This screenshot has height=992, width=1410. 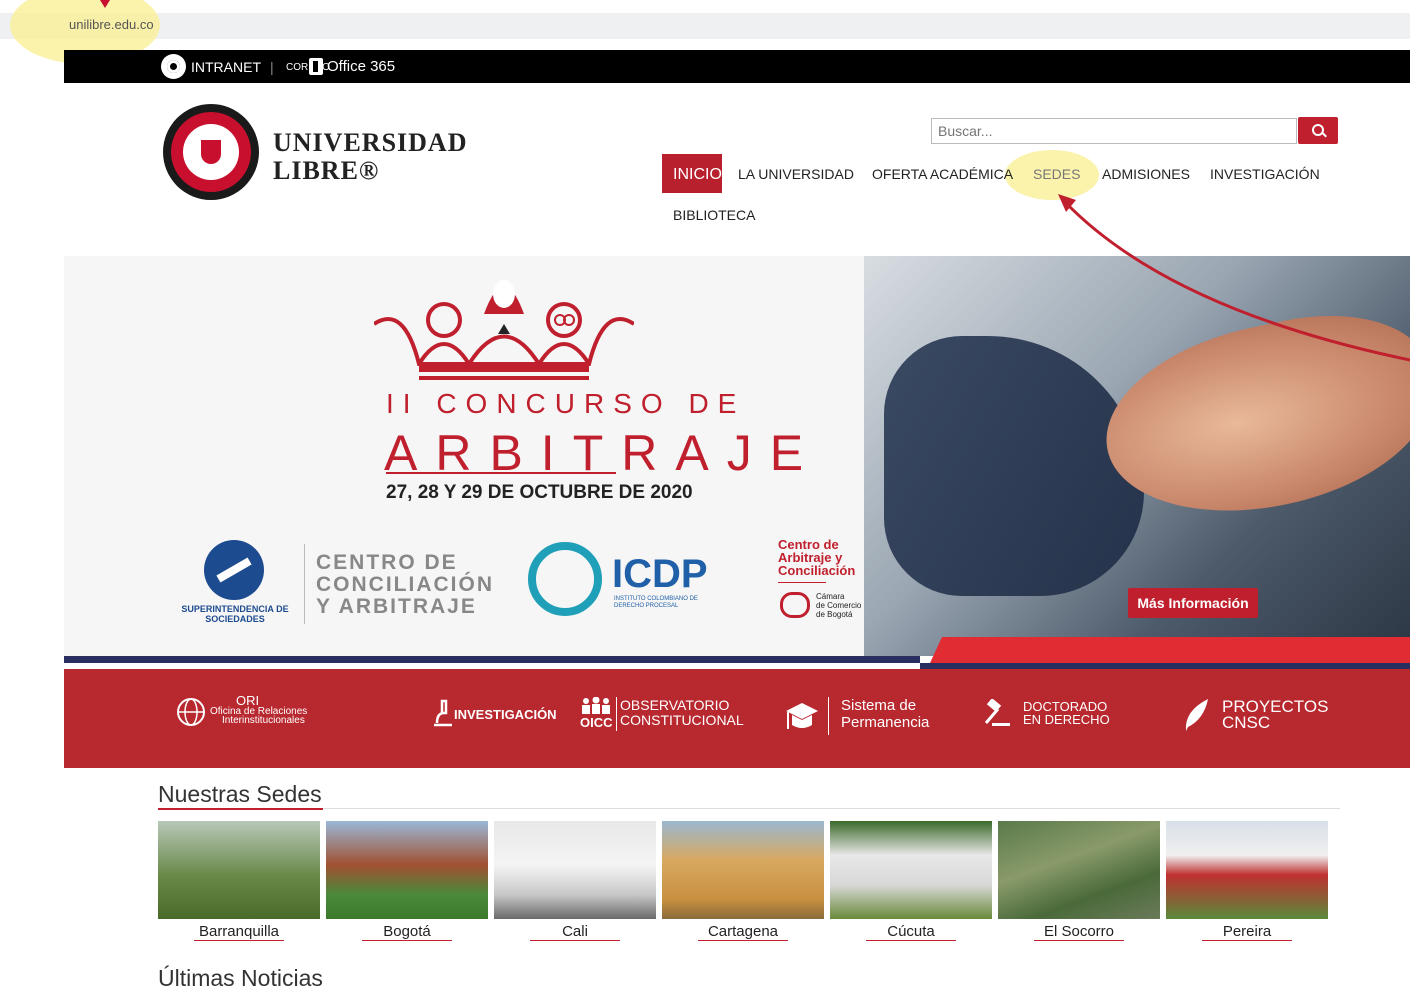 I want to click on correo-label: CORREO, so click(x=308, y=67).